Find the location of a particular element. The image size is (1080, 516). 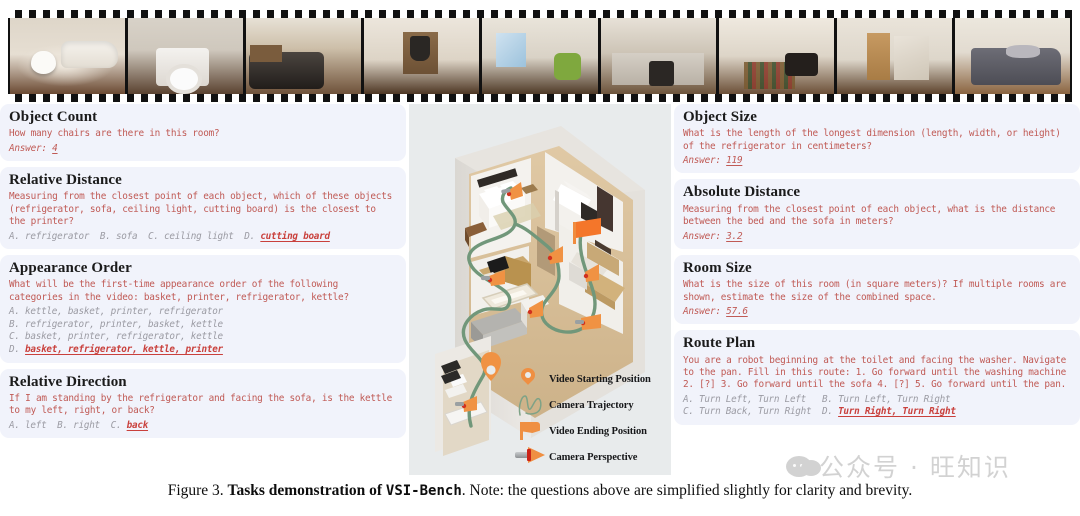

task-card-title: Appearance Order is located at coordinates (70, 268).